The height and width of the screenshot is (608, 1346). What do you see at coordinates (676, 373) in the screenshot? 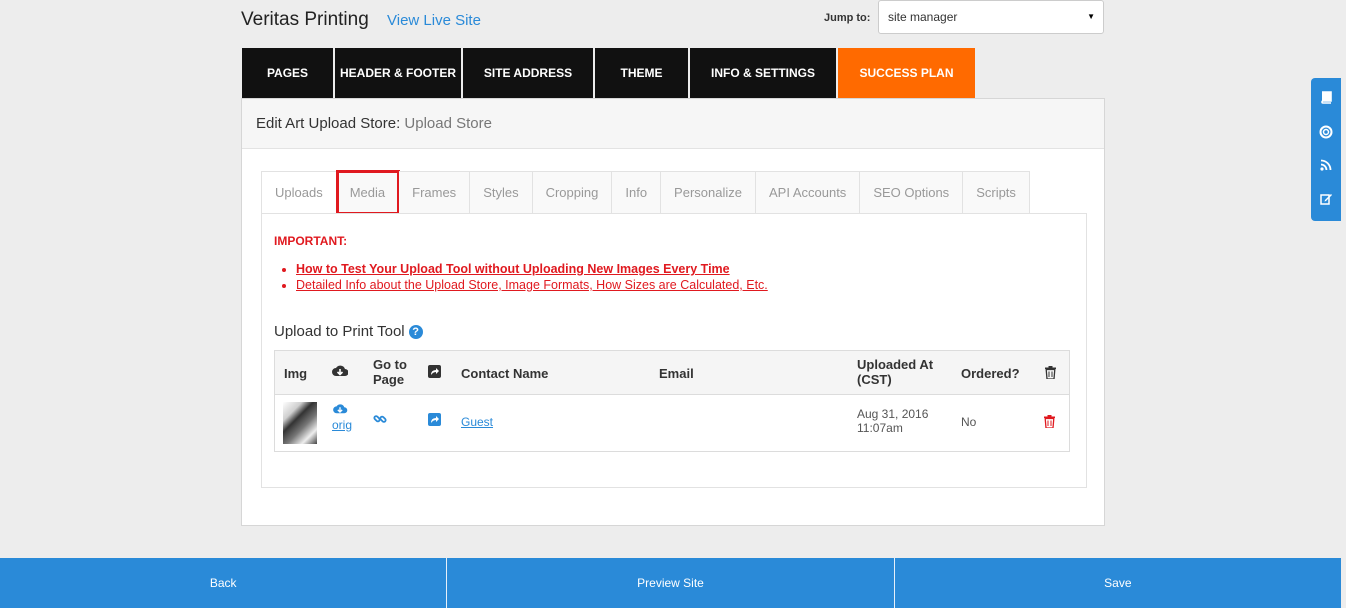
I see `col-email: Email` at bounding box center [676, 373].